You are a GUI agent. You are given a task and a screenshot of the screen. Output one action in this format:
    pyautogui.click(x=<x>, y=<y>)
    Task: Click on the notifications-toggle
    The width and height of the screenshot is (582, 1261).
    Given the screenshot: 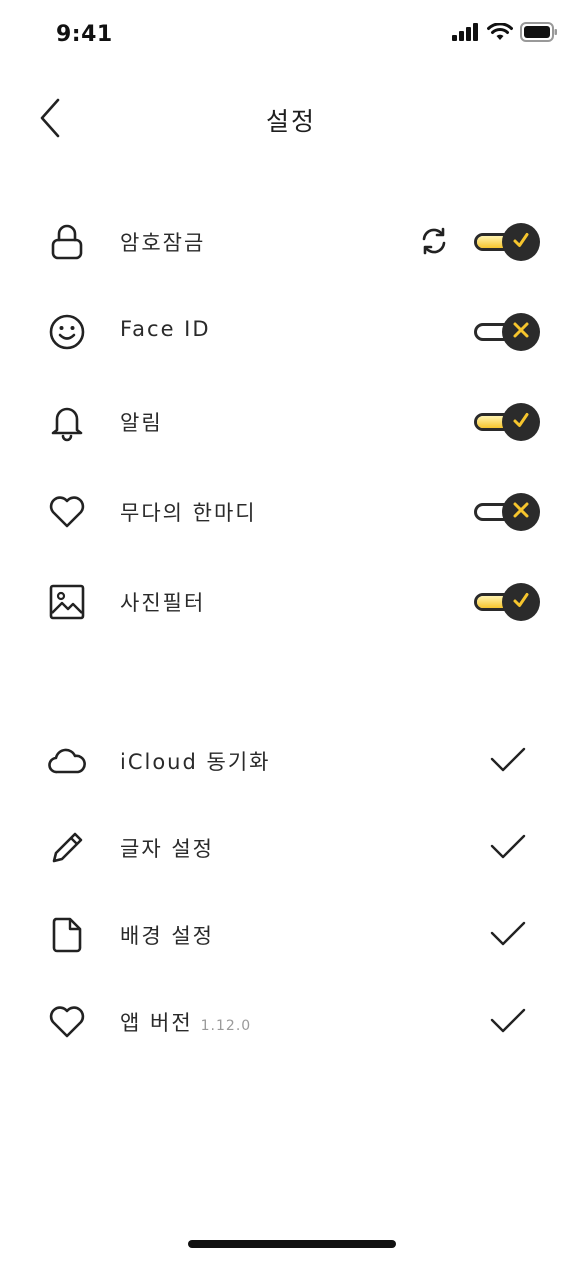 What is the action you would take?
    pyautogui.click(x=507, y=422)
    